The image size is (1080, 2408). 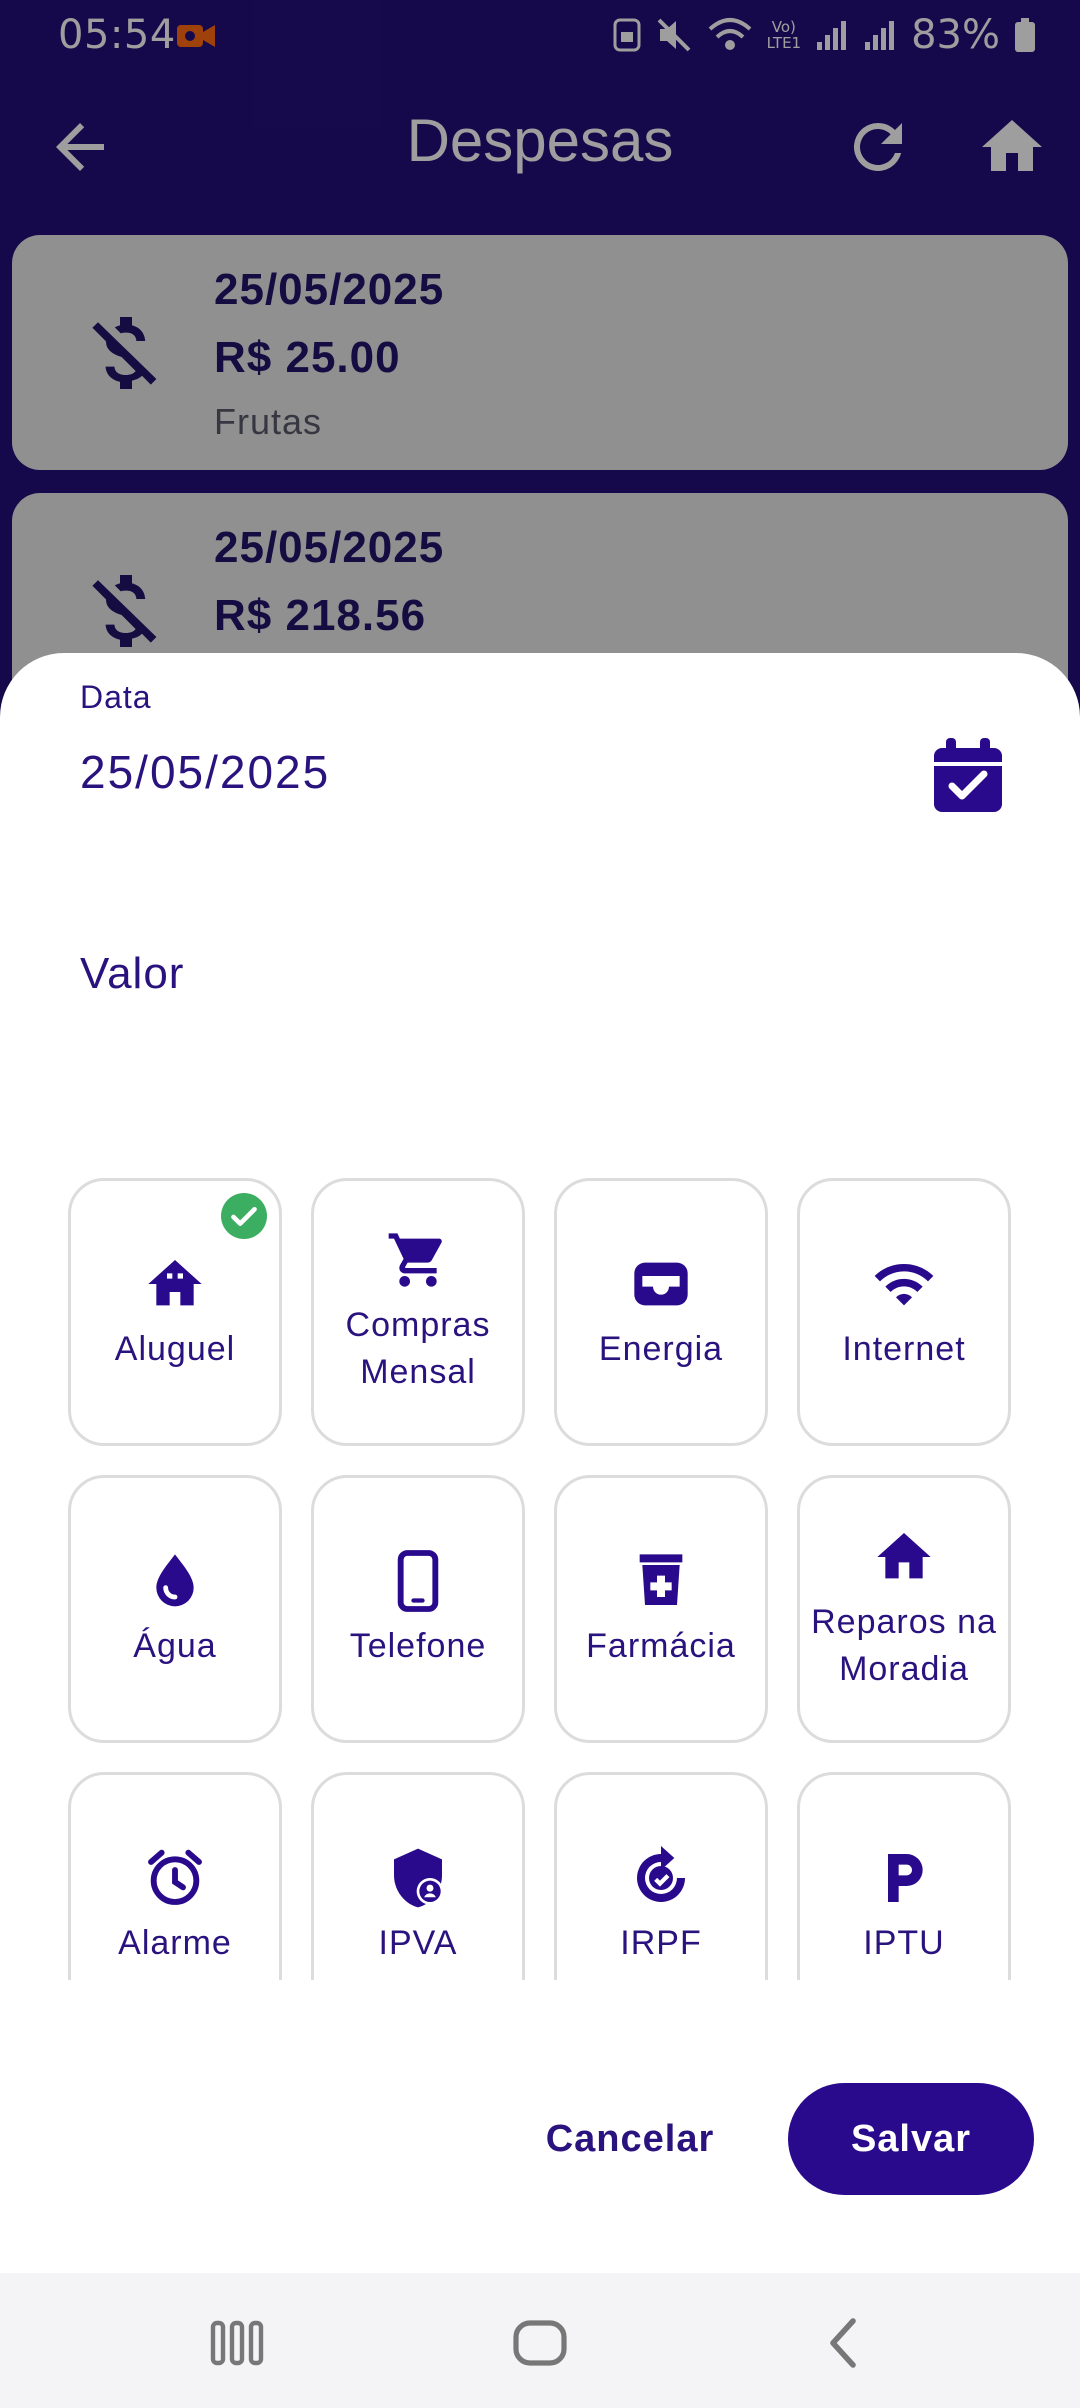 What do you see at coordinates (175, 1348) in the screenshot?
I see `category-label: Aluguel` at bounding box center [175, 1348].